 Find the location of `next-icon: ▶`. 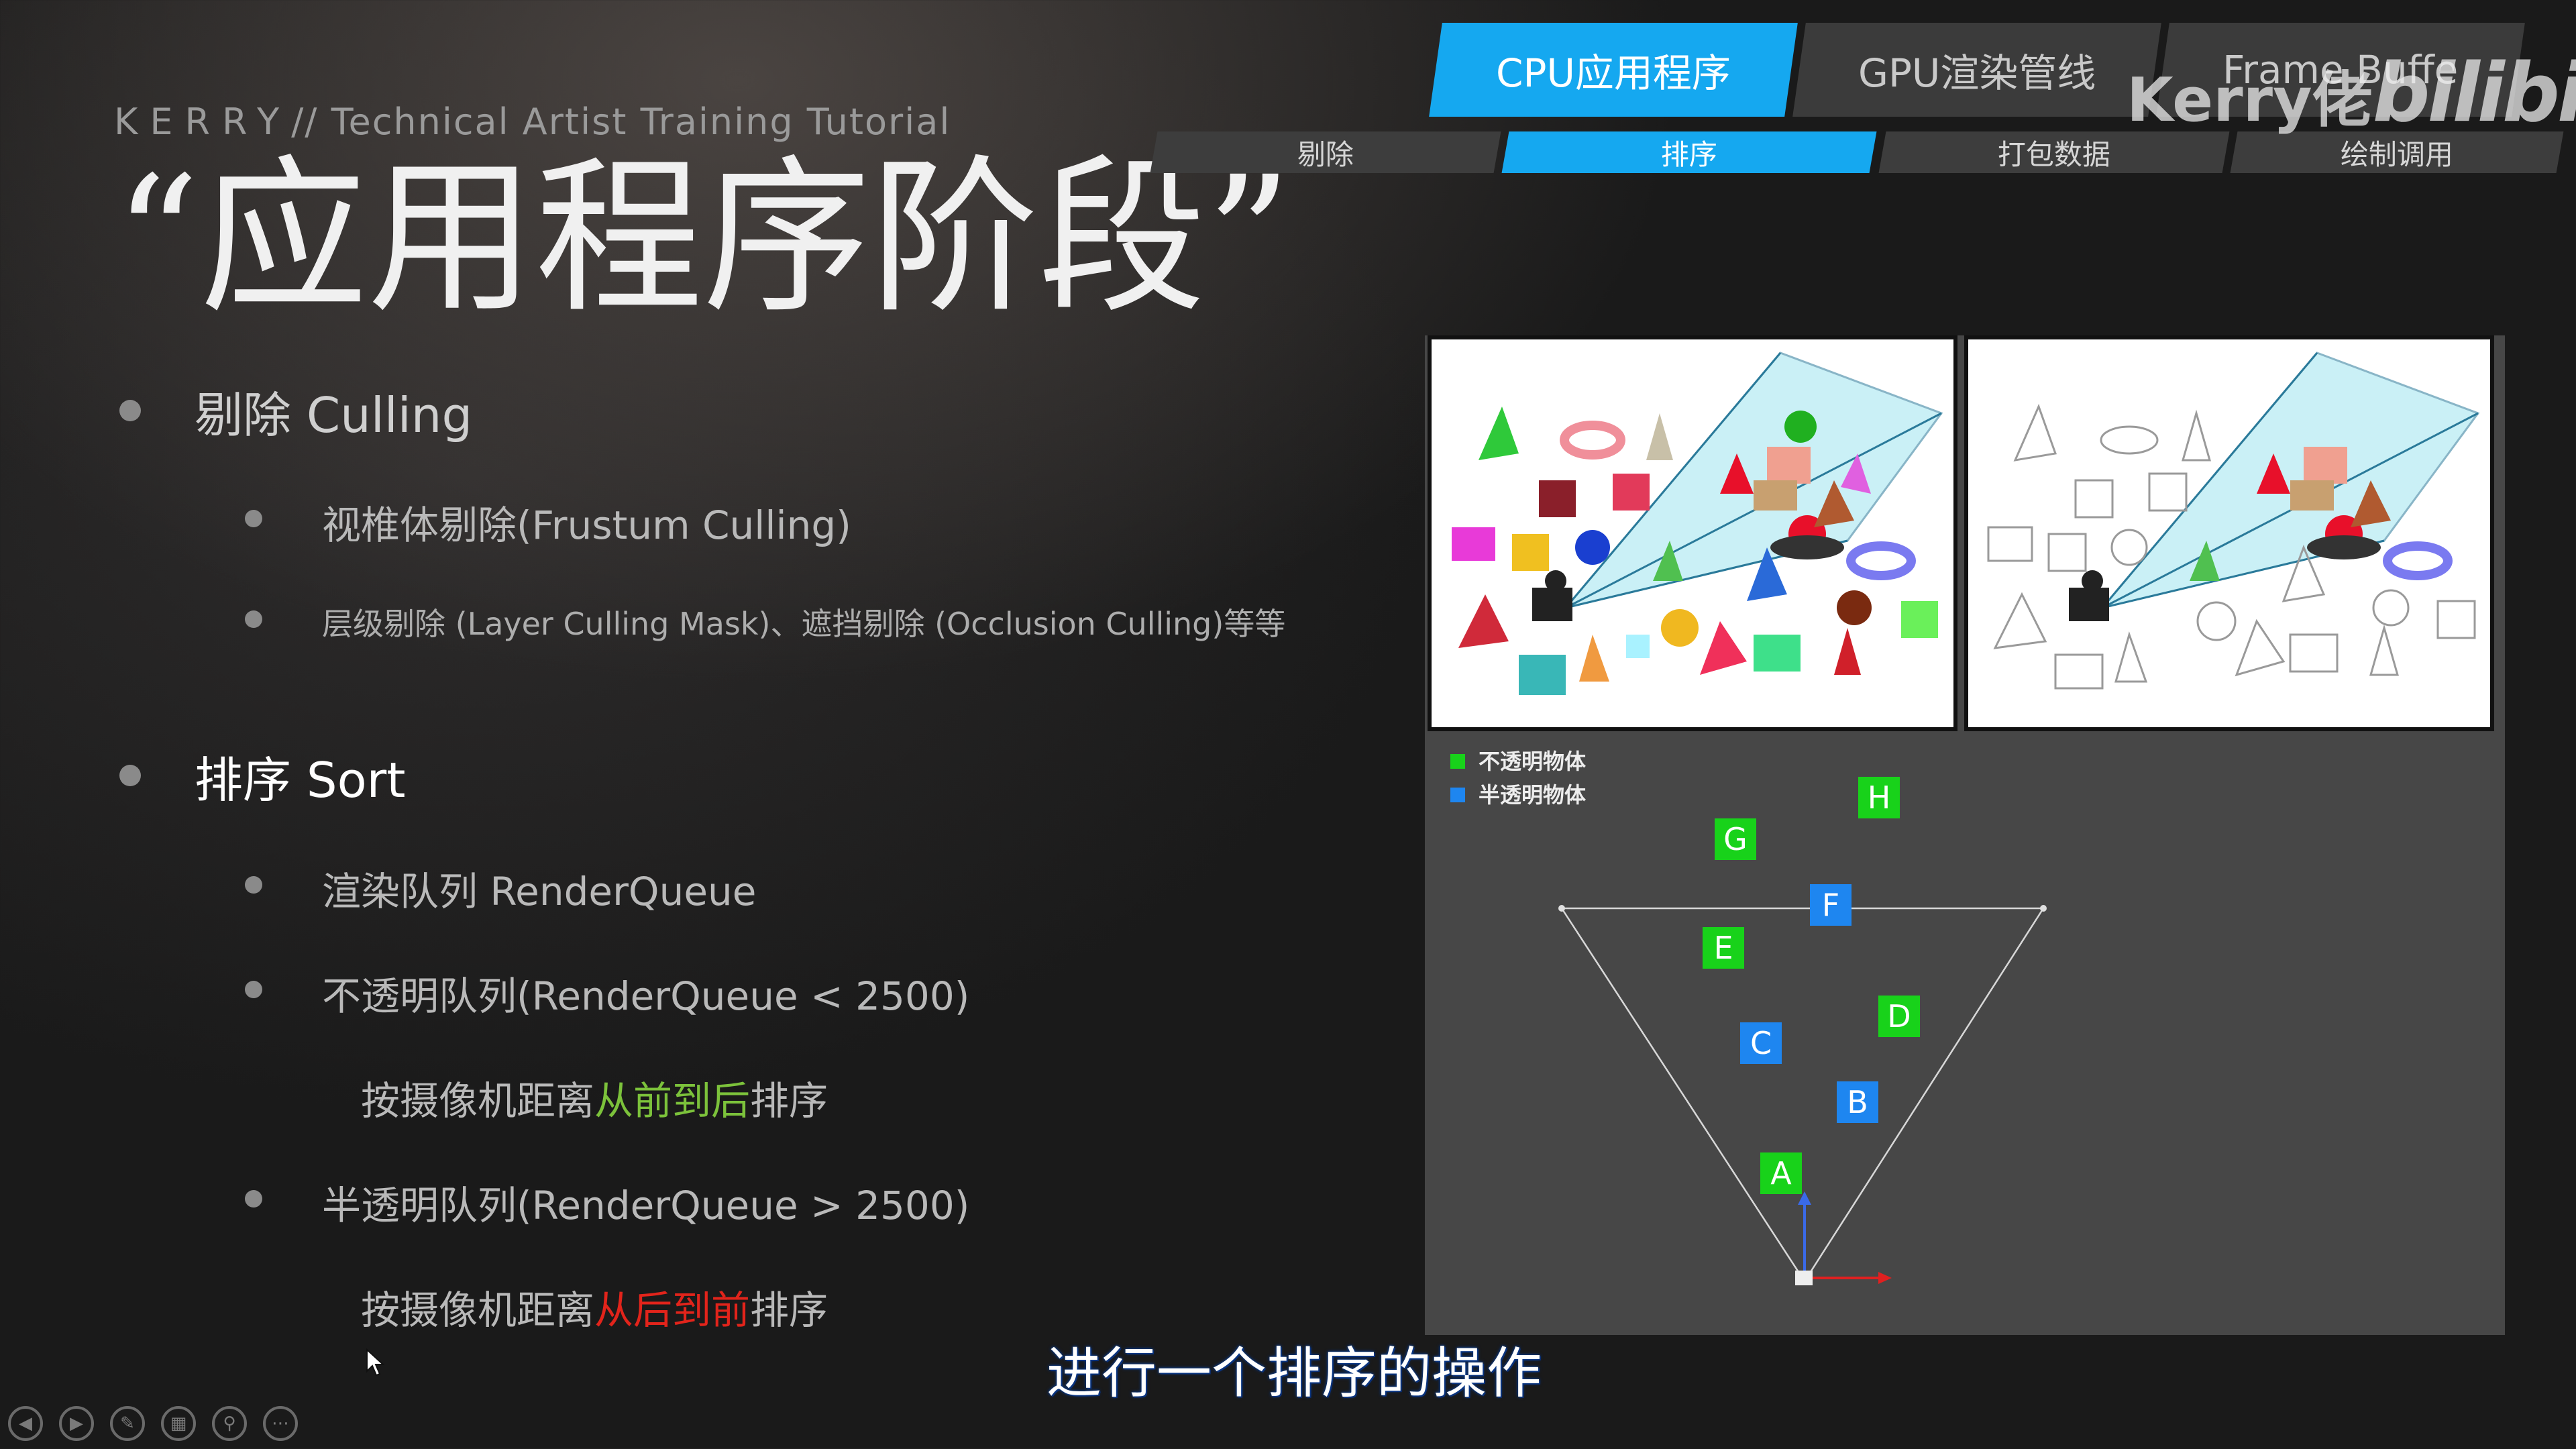

next-icon: ▶ is located at coordinates (76, 1423).